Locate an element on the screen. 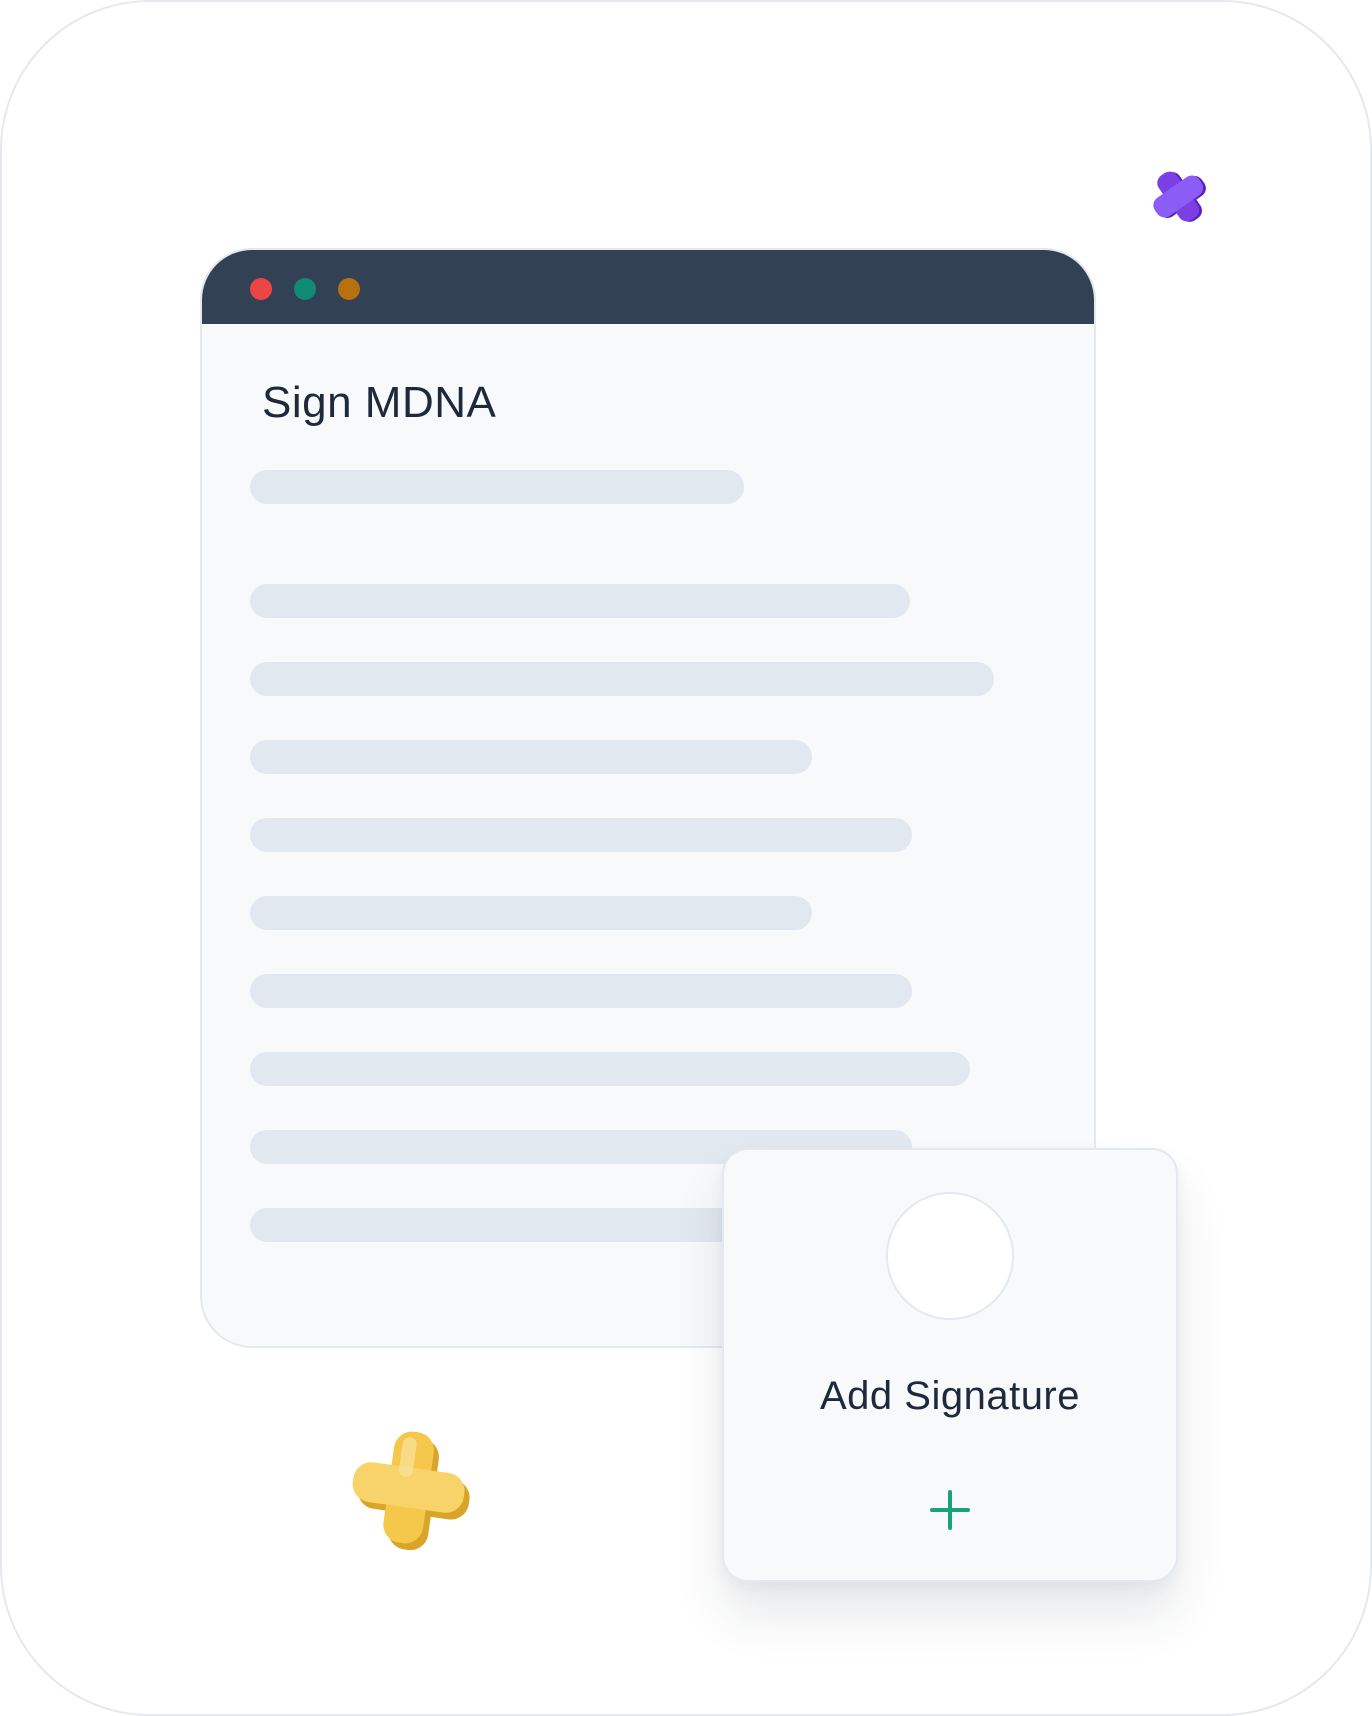 The height and width of the screenshot is (1716, 1372). signature-avatar is located at coordinates (950, 1256).